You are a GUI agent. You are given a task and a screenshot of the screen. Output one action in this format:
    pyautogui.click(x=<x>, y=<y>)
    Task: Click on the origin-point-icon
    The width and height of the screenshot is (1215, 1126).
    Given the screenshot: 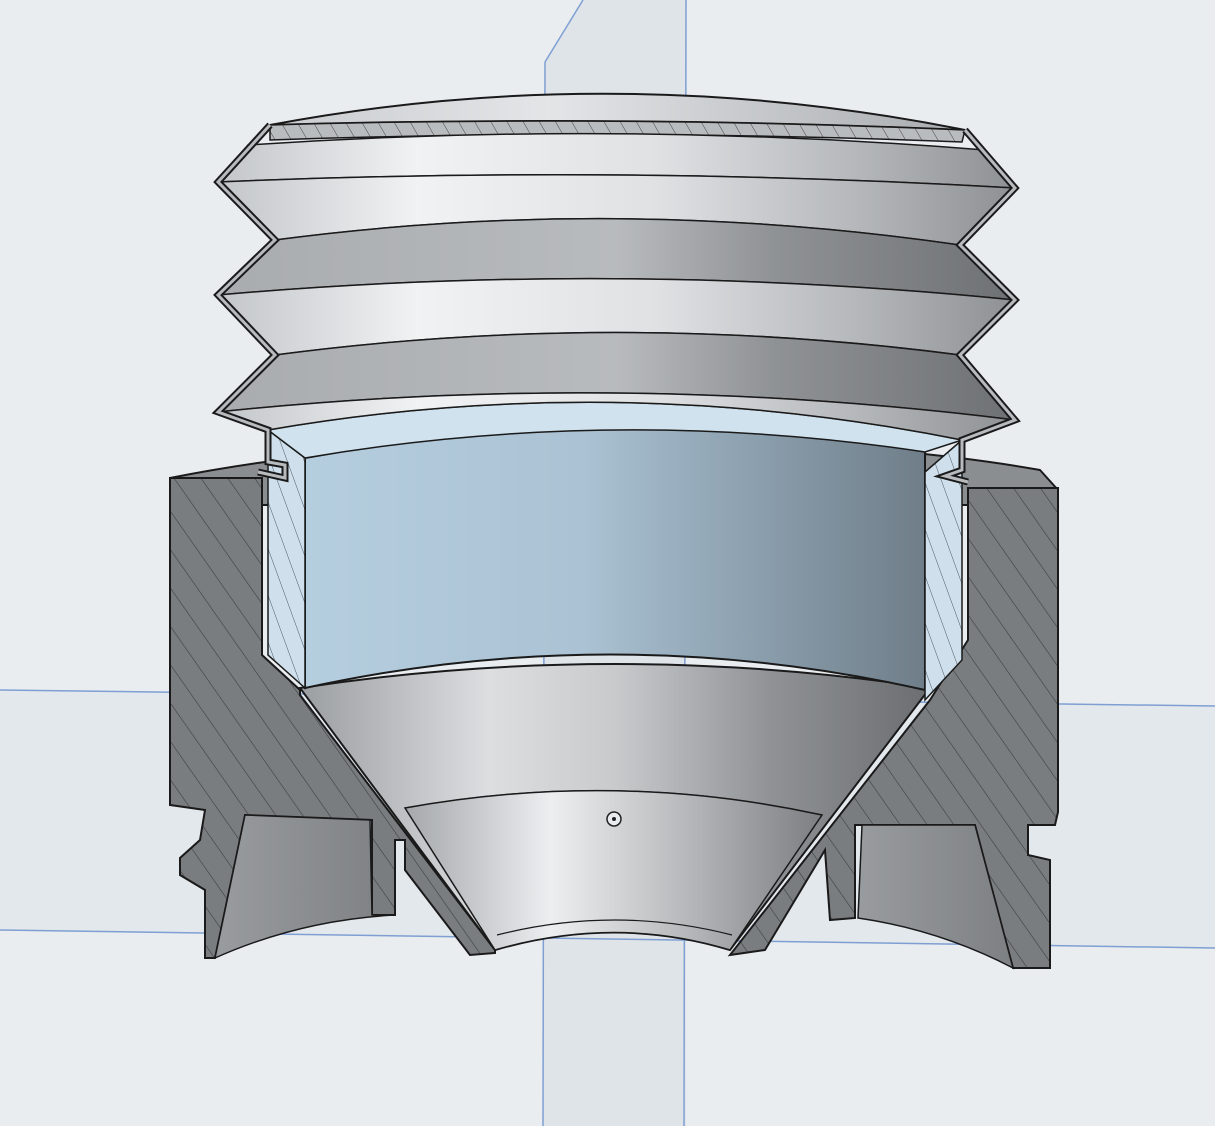 What is the action you would take?
    pyautogui.click(x=614, y=819)
    